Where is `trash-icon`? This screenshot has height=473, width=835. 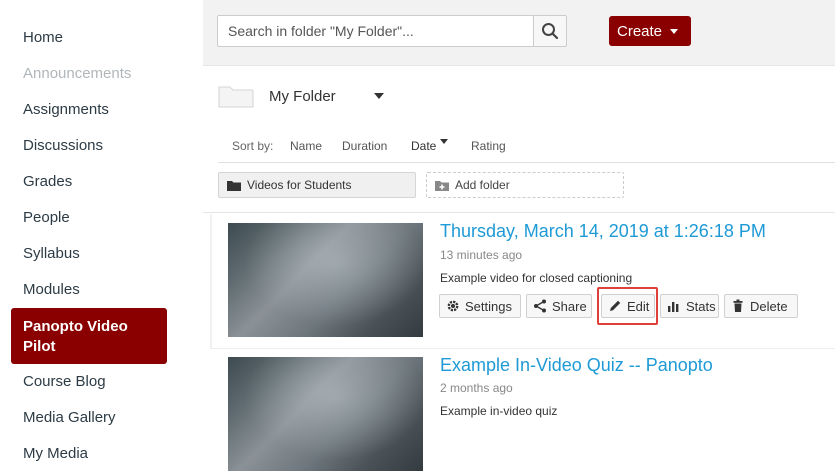
trash-icon is located at coordinates (738, 305).